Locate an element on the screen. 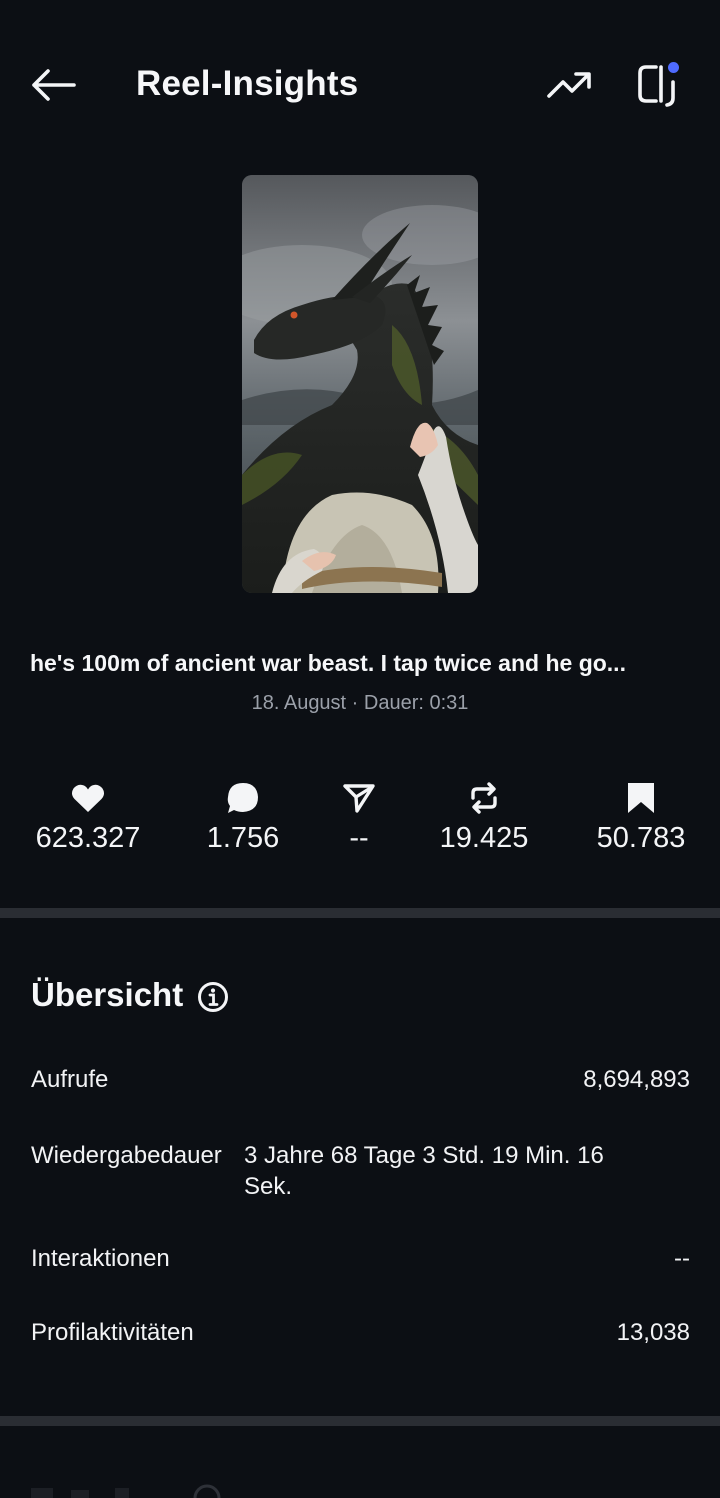 This screenshot has width=720, height=1498. repost-icon is located at coordinates (484, 798).